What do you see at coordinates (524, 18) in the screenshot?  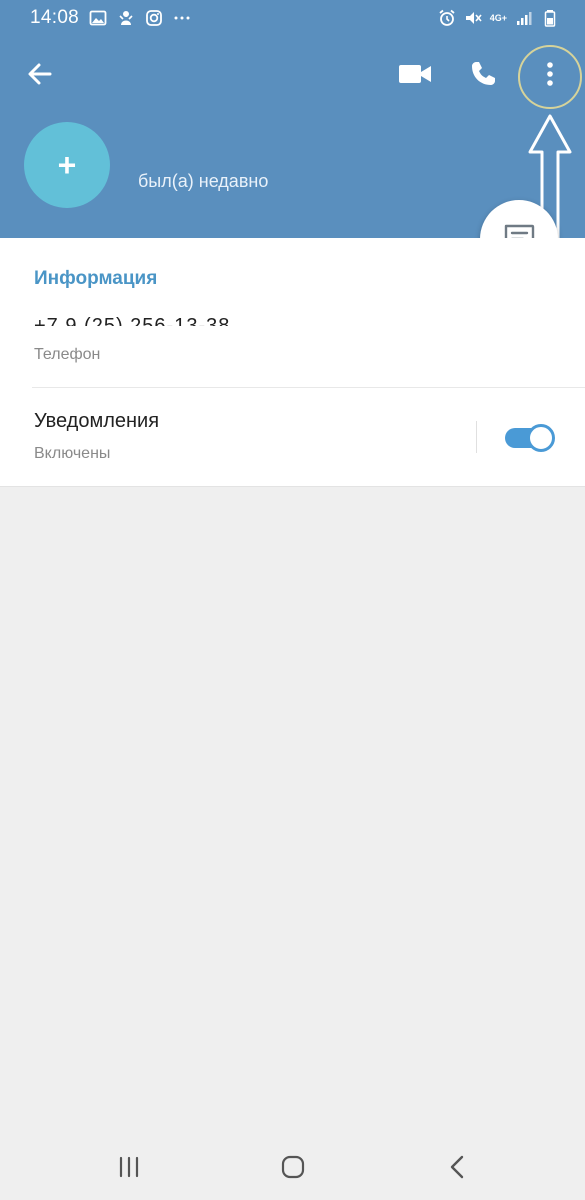 I see `signal-icon` at bounding box center [524, 18].